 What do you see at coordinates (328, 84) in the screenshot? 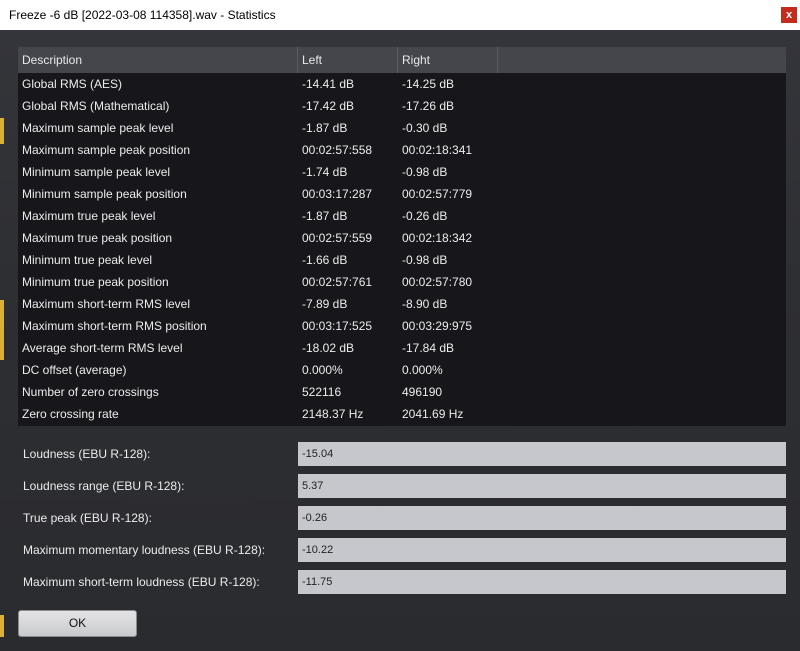
I see `row-left-value: -14.41 dB` at bounding box center [328, 84].